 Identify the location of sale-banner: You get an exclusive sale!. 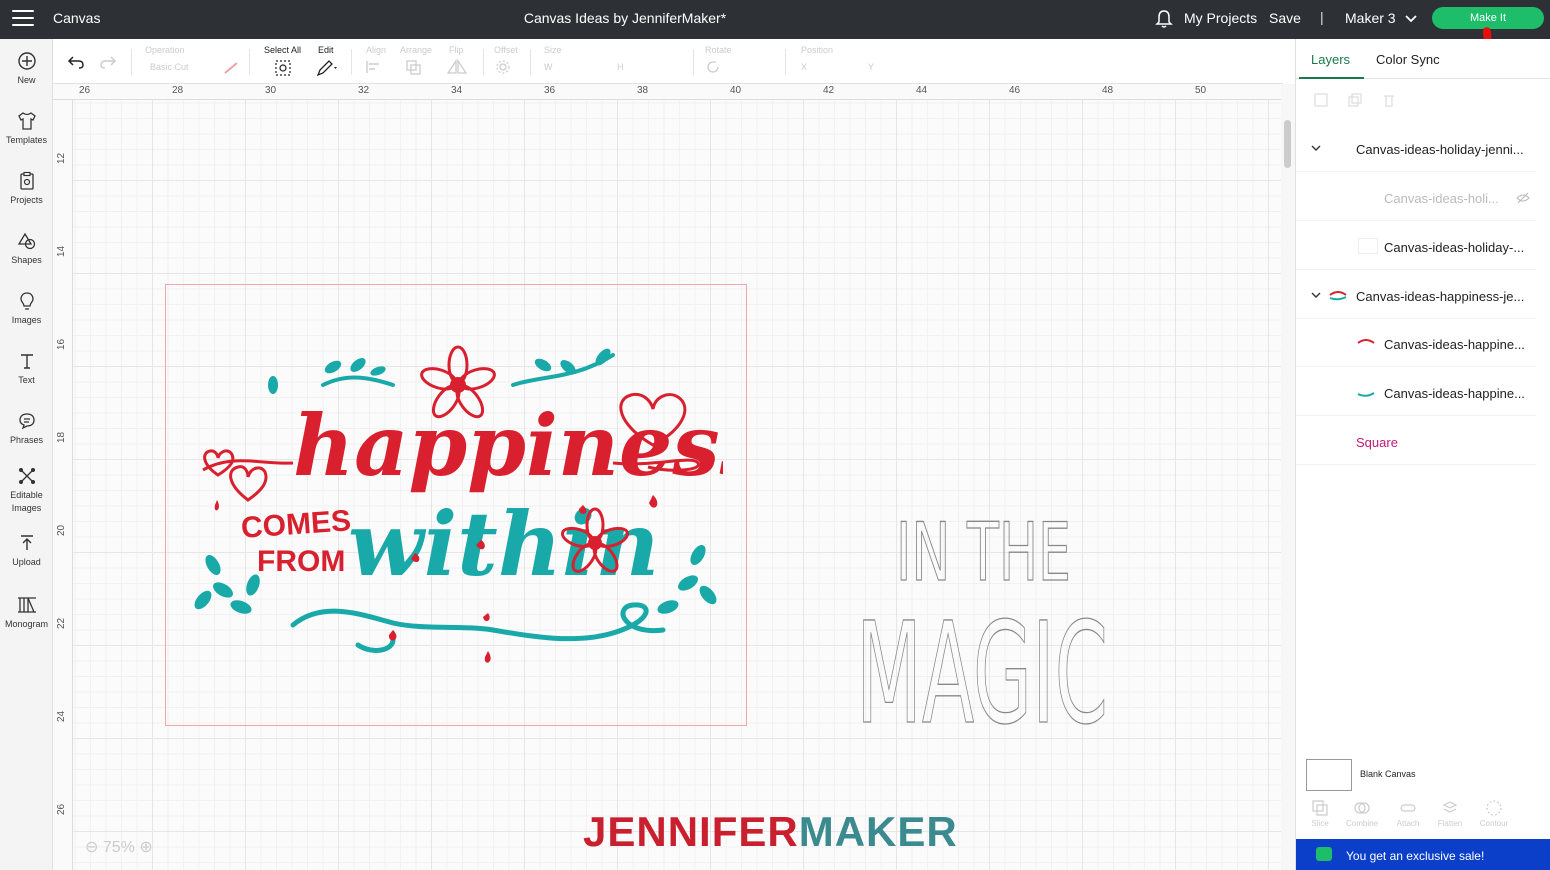
(1423, 854).